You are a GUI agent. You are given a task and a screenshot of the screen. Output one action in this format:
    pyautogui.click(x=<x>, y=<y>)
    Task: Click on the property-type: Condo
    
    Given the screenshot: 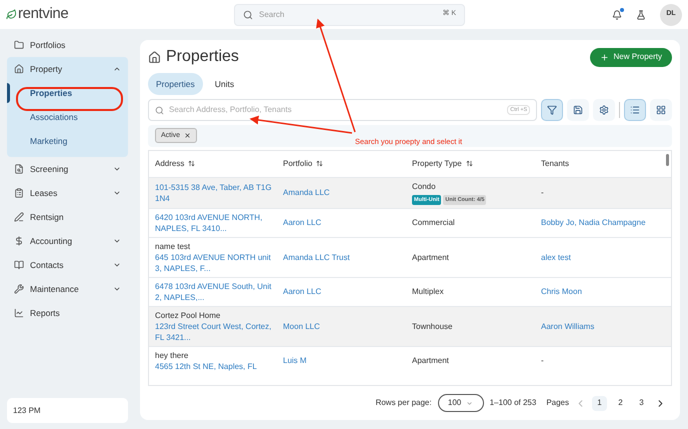 What is the action you would take?
    pyautogui.click(x=424, y=186)
    